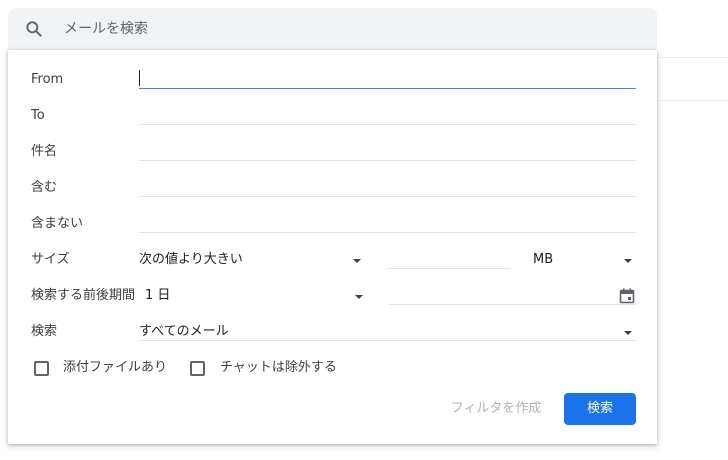  Describe the element at coordinates (387, 196) in the screenshot. I see `has-words-input` at that location.